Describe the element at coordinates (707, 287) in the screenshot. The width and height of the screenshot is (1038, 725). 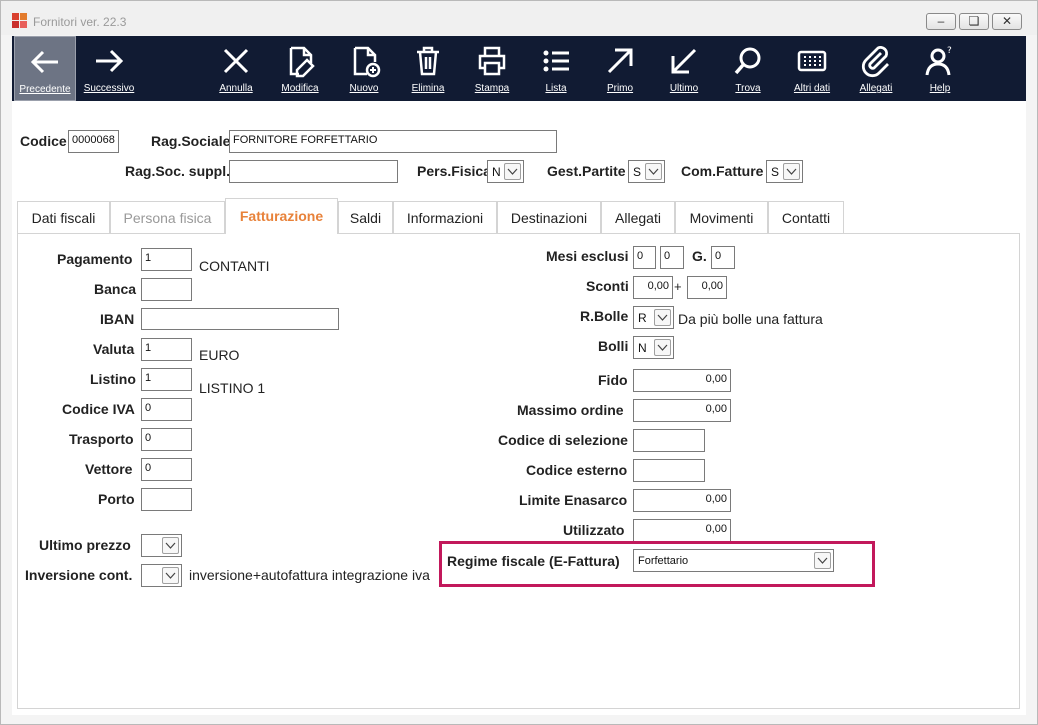
I see `sconti-field-2: 0,00` at that location.